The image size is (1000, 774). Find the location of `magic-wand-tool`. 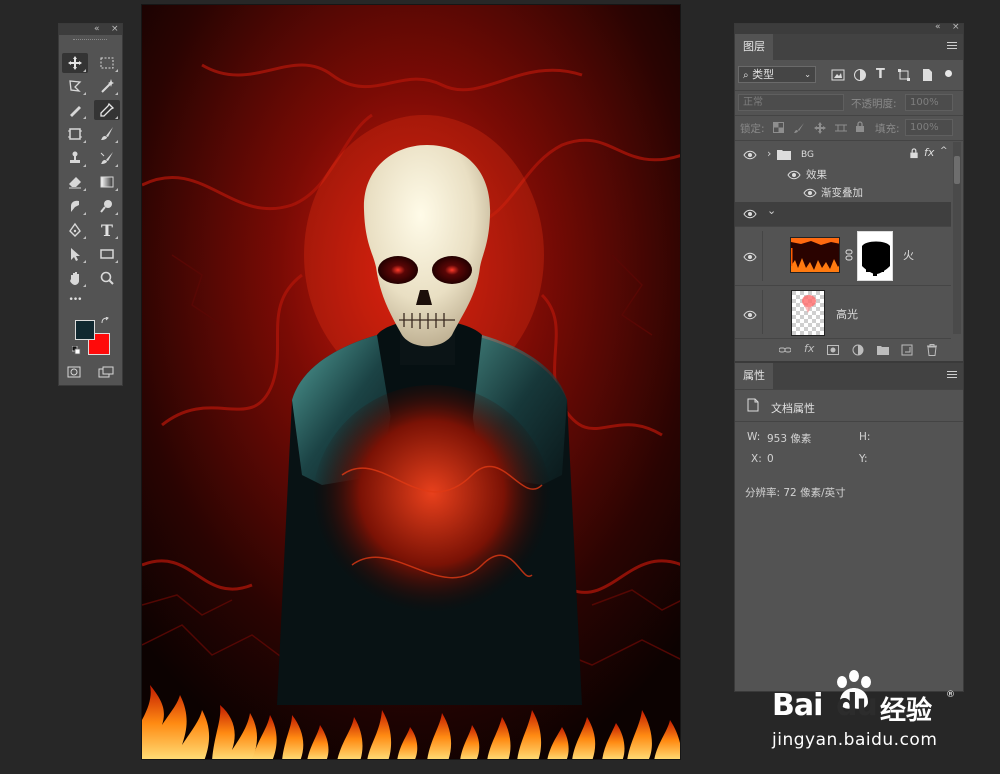

magic-wand-tool is located at coordinates (107, 86).